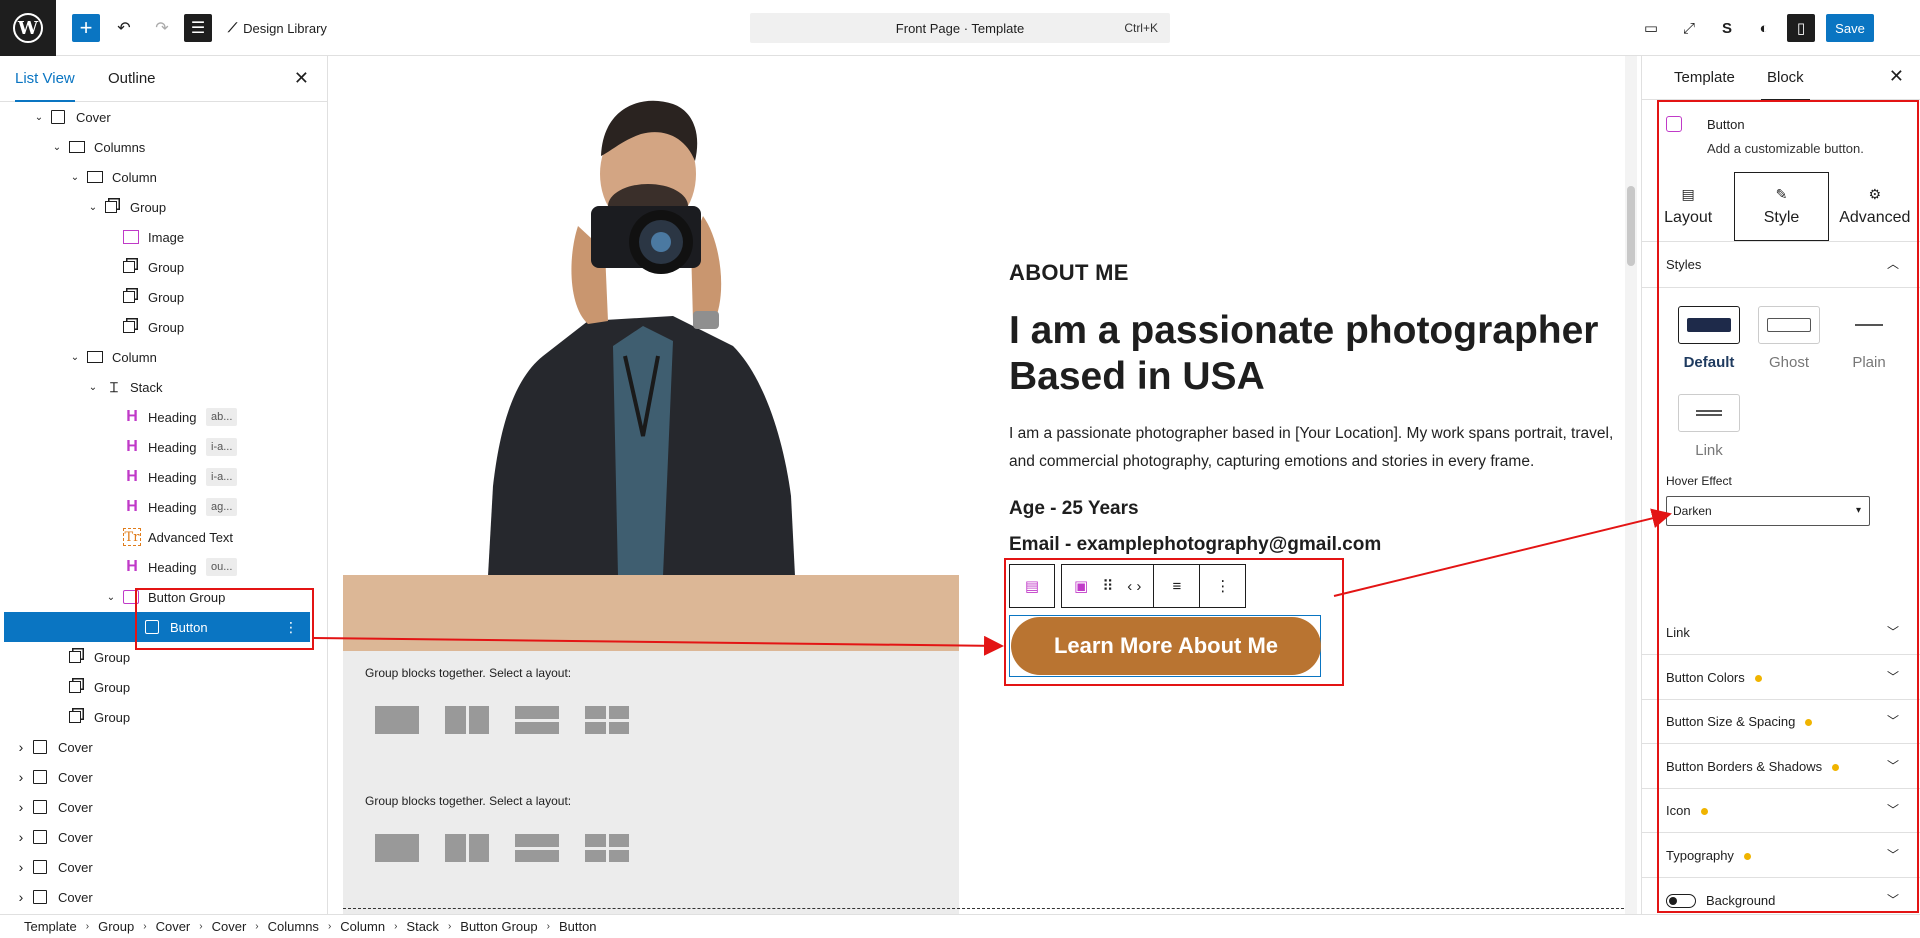 The width and height of the screenshot is (1920, 938). What do you see at coordinates (498, 926) in the screenshot?
I see `breadcrumb-item: Button Group` at bounding box center [498, 926].